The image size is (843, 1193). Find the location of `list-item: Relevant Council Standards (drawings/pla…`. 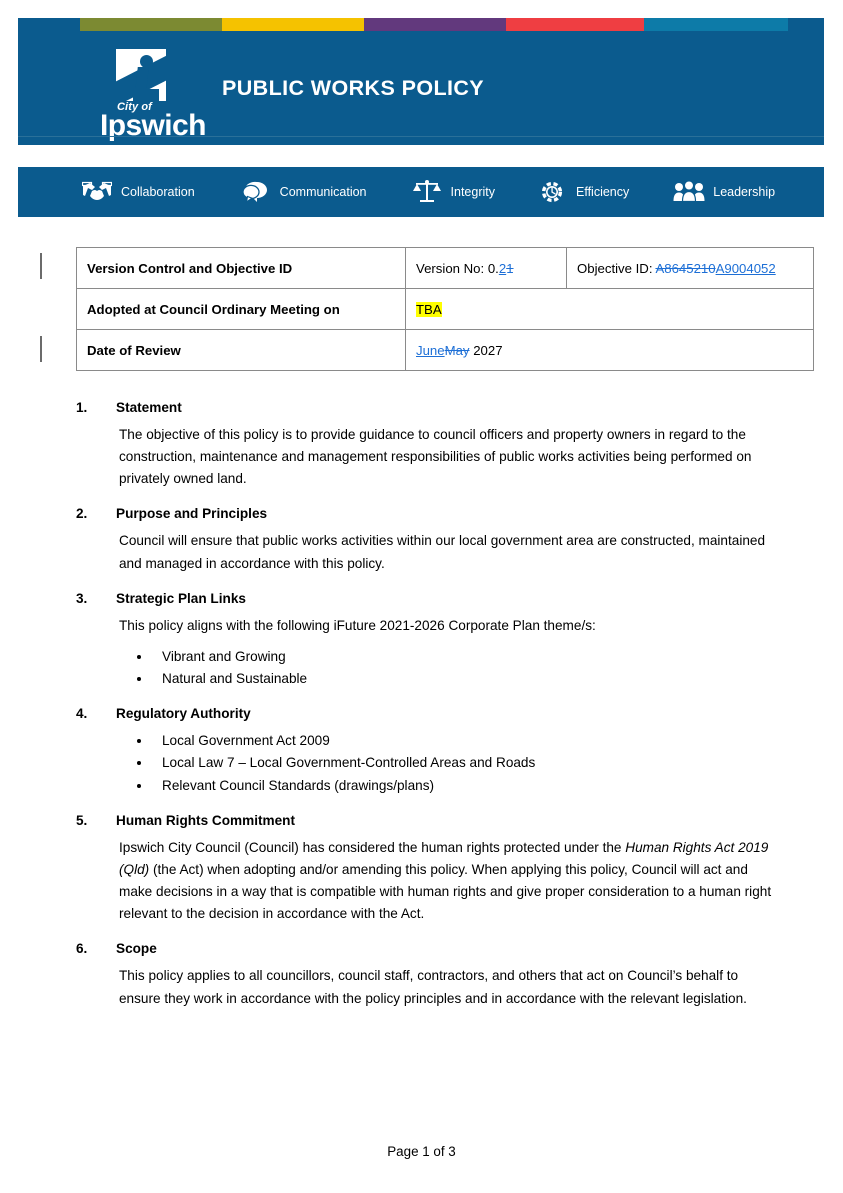

list-item: Relevant Council Standards (drawings/pla… is located at coordinates (464, 786).